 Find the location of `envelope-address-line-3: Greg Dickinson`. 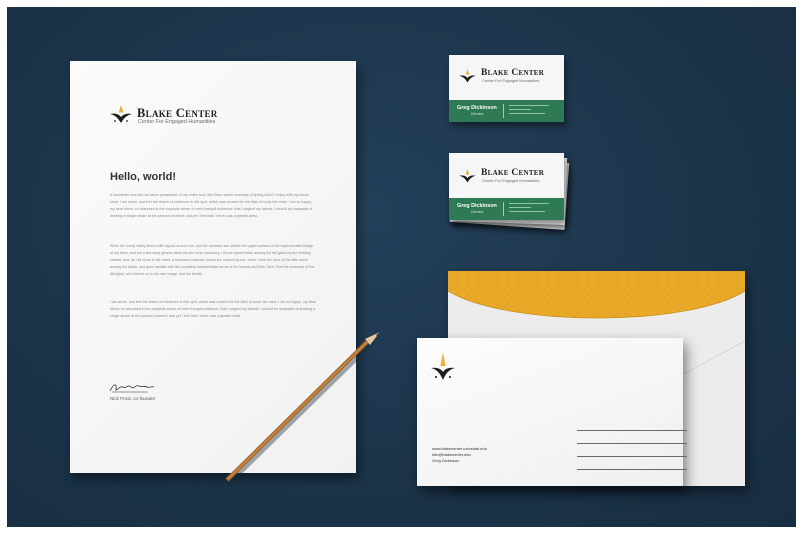

envelope-address-line-3: Greg Dickinson is located at coordinates (446, 460).